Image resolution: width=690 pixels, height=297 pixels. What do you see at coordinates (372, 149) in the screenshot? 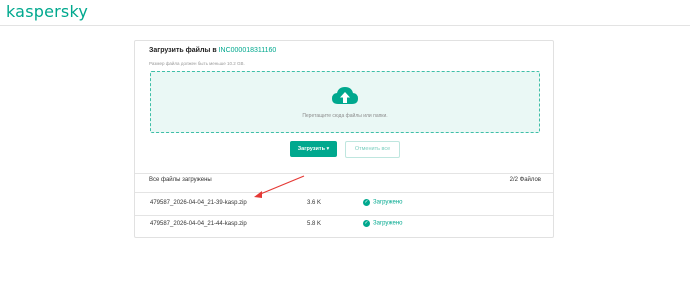
I see `cancel-all-button: Отменить все` at bounding box center [372, 149].